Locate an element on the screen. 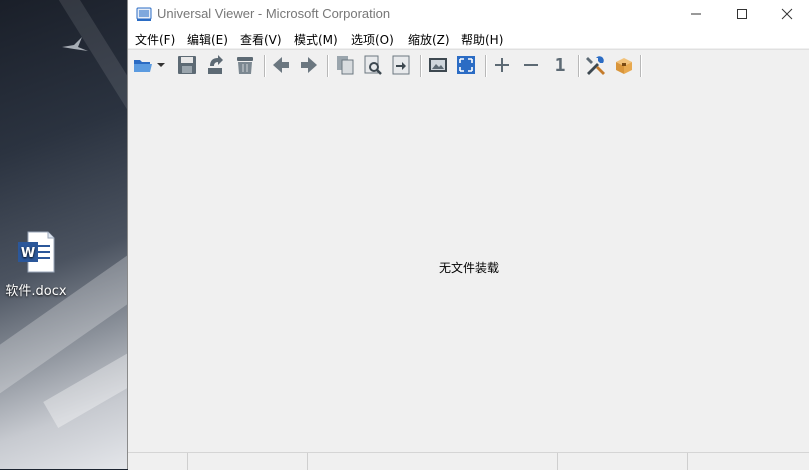 The width and height of the screenshot is (809, 470). app-icon is located at coordinates (144, 14).